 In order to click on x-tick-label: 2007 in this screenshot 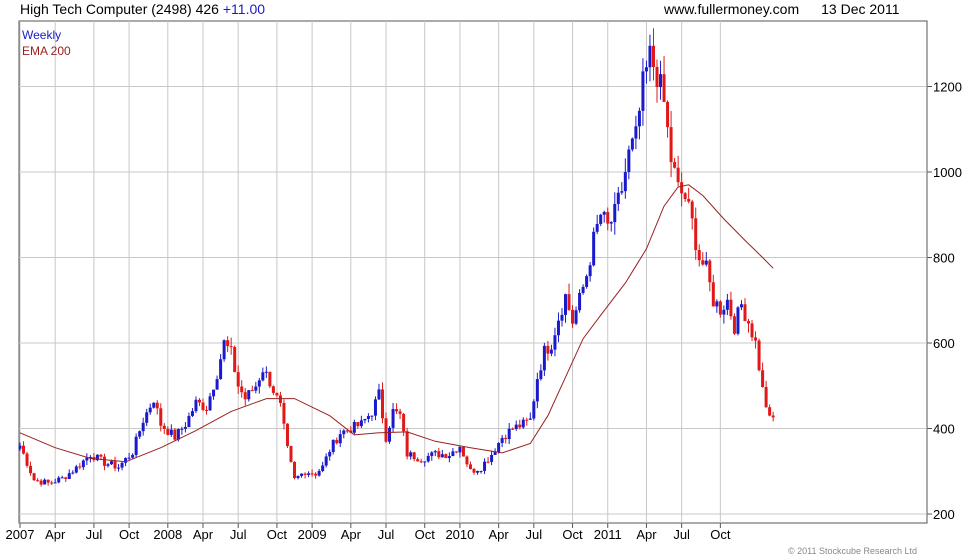, I will do `click(20, 534)`.